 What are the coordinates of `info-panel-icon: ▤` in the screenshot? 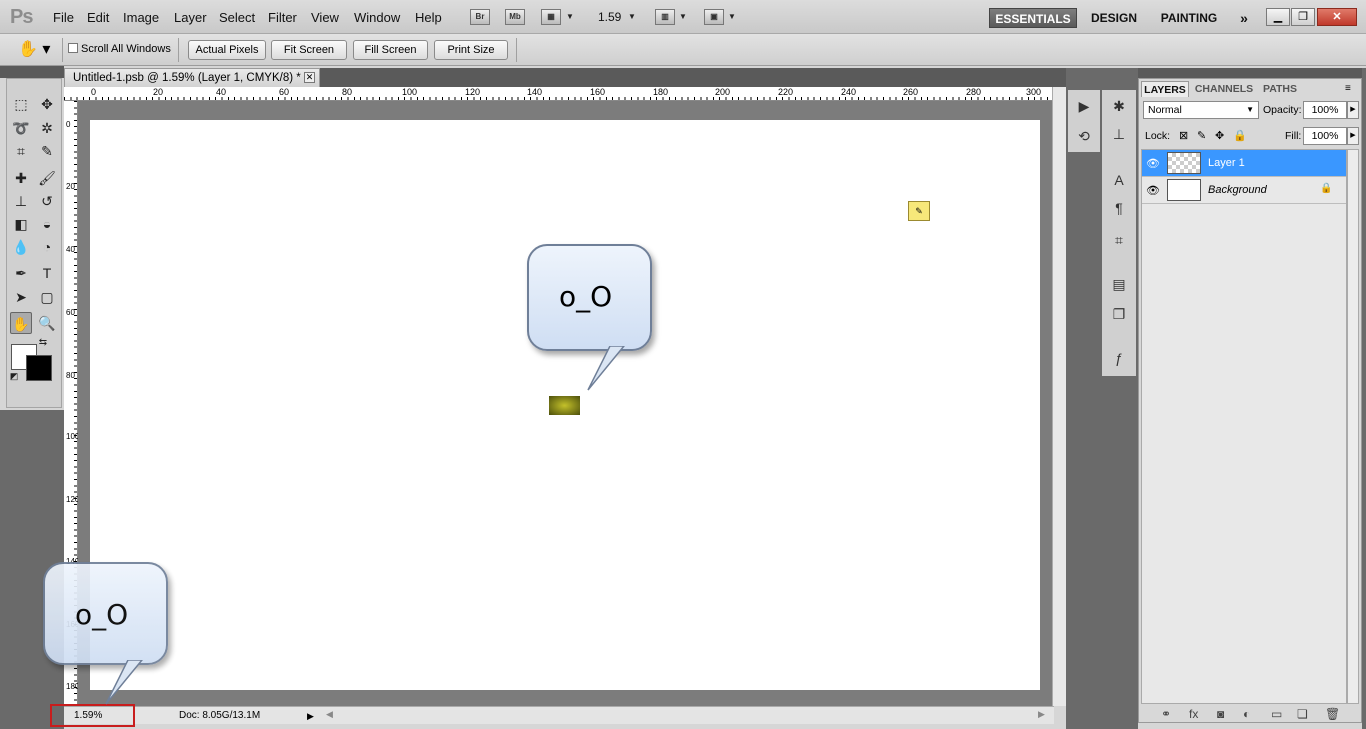 It's located at (1119, 284).